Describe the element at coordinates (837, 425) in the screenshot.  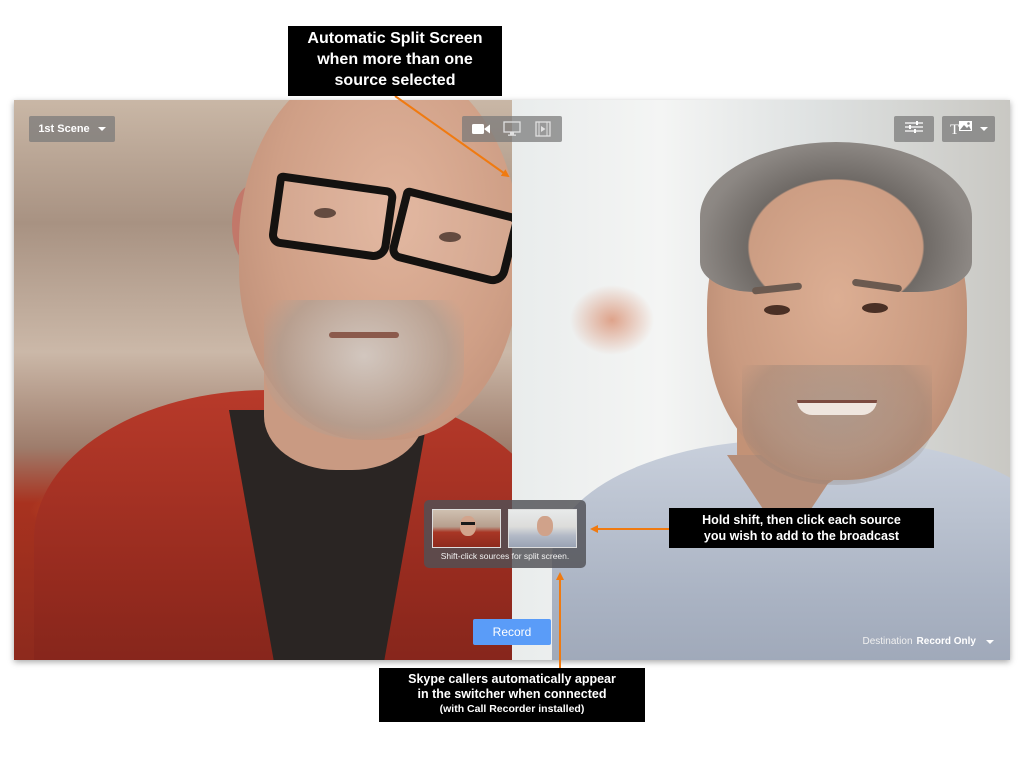
I see `person-right-beard` at that location.